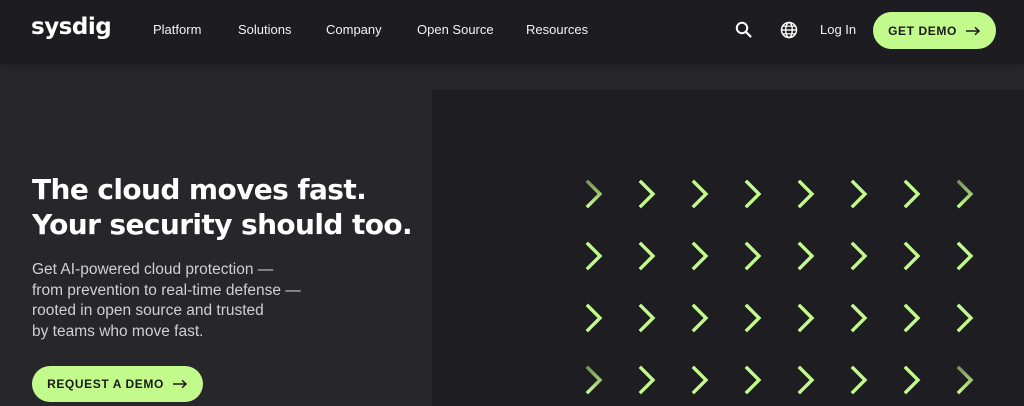 Image resolution: width=1024 pixels, height=406 pixels. Describe the element at coordinates (557, 29) in the screenshot. I see `nav-item-resources: Resources` at that location.